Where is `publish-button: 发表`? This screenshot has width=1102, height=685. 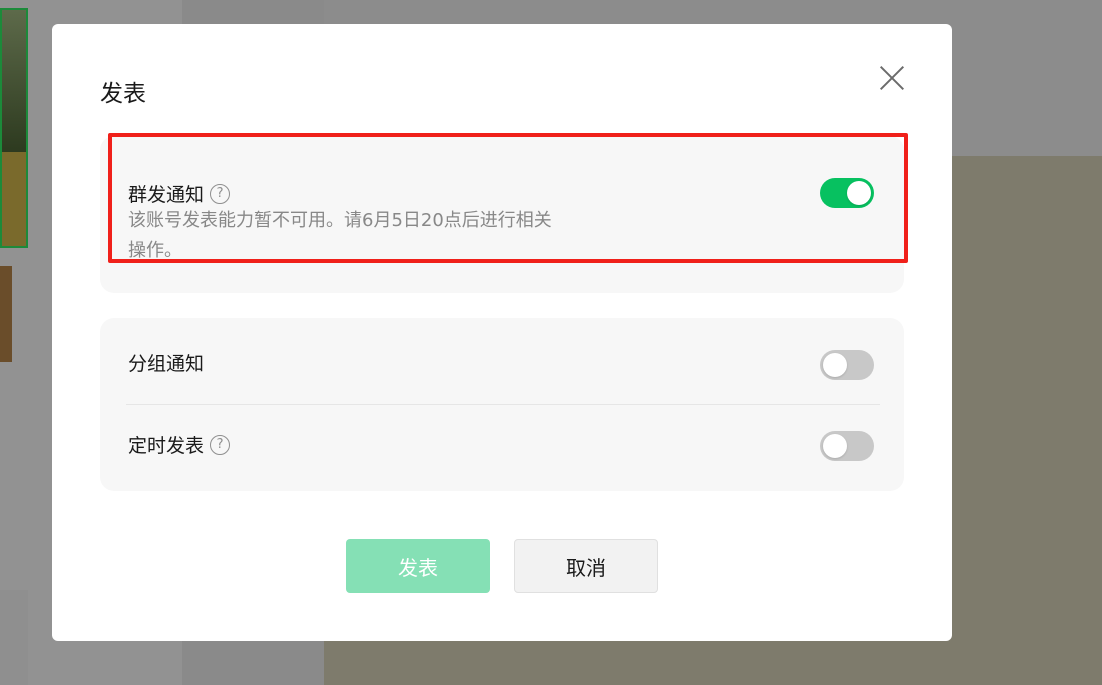
publish-button: 发表 is located at coordinates (418, 566).